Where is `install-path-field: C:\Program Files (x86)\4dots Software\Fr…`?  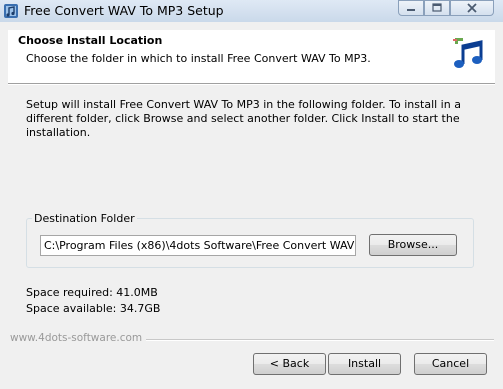
install-path-field: C:\Program Files (x86)\4dots Software\Fr… is located at coordinates (198, 245).